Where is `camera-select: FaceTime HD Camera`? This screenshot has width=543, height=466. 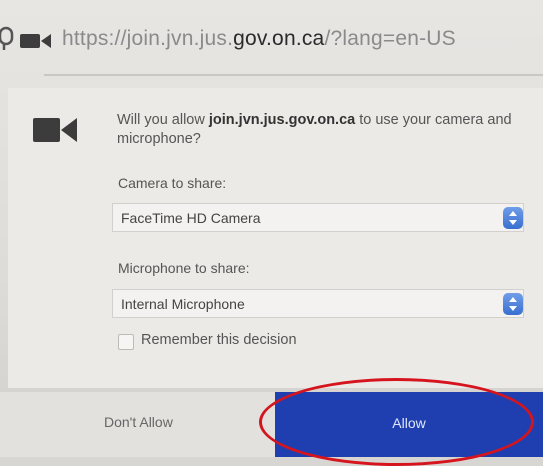 camera-select: FaceTime HD Camera is located at coordinates (318, 217).